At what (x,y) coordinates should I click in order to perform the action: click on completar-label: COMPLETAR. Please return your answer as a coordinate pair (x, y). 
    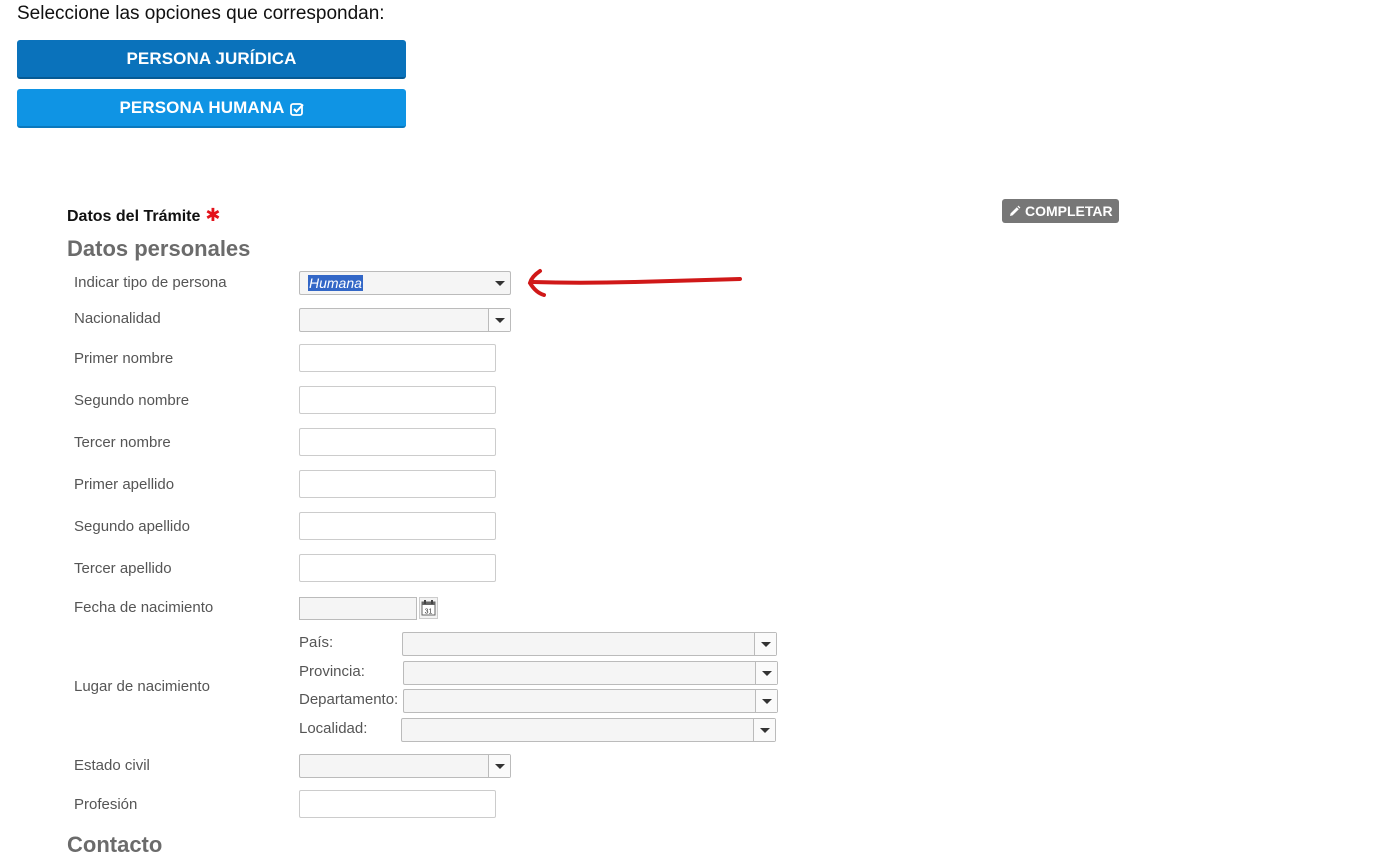
    Looking at the image, I should click on (1069, 211).